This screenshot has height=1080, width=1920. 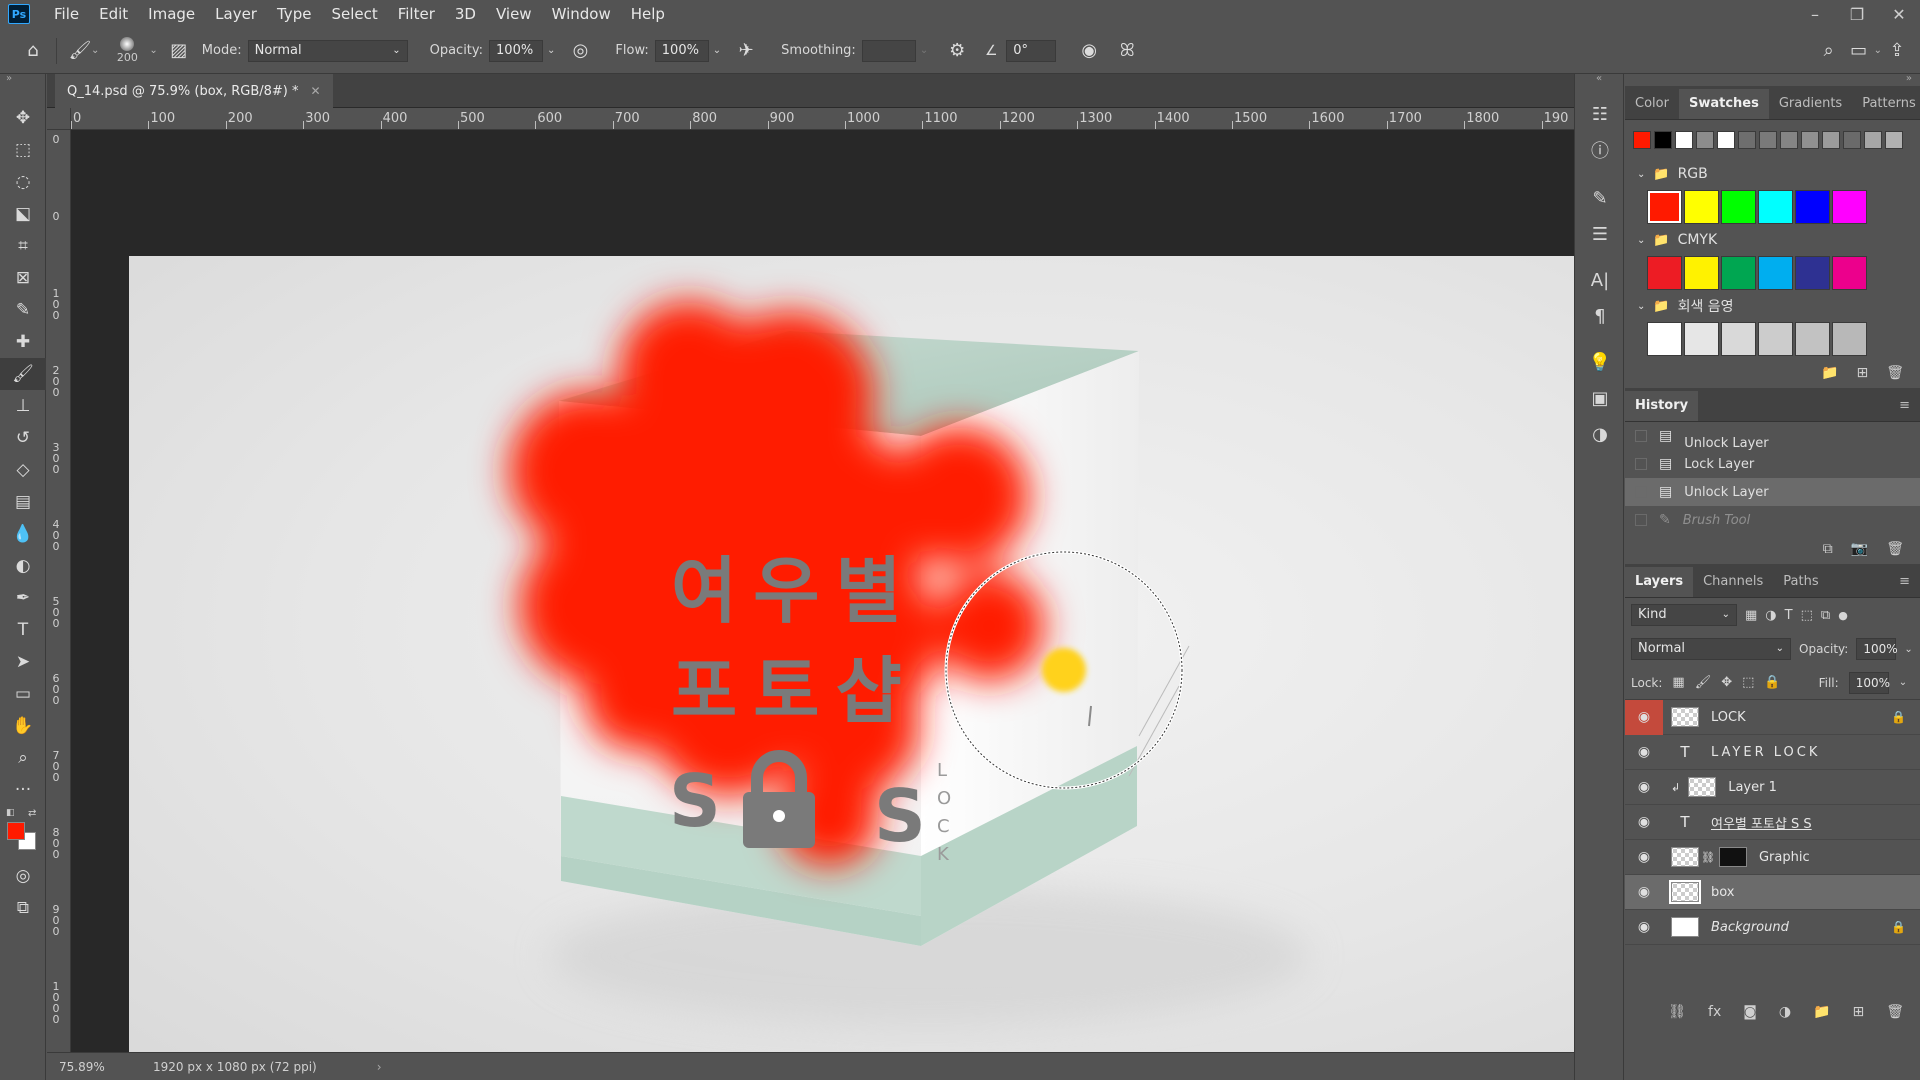 What do you see at coordinates (746, 51) in the screenshot?
I see `airbrush-icon: ✈` at bounding box center [746, 51].